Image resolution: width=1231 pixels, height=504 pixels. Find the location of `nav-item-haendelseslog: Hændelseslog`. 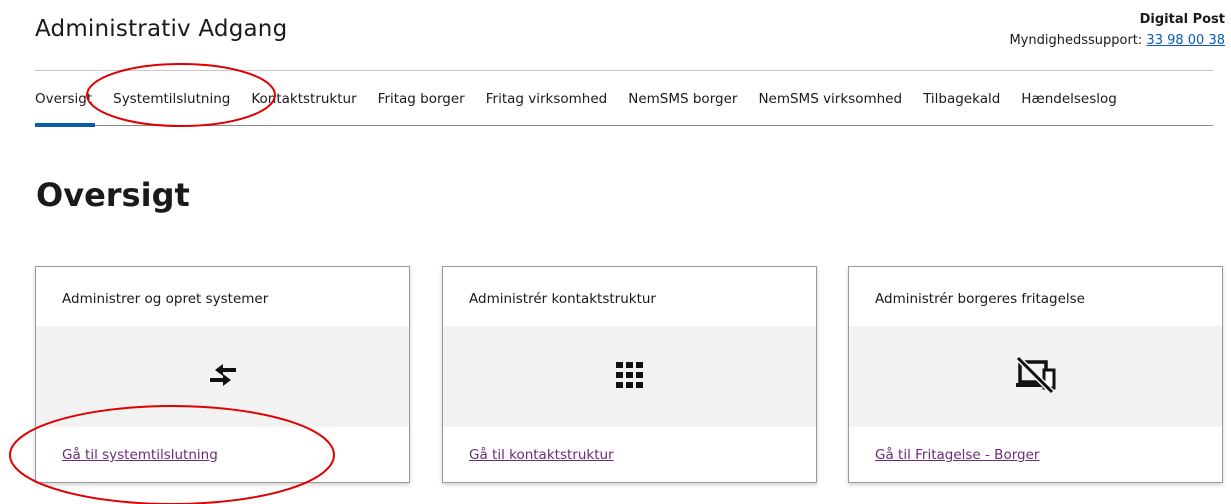

nav-item-haendelseslog: Hændelseslog is located at coordinates (1069, 98).